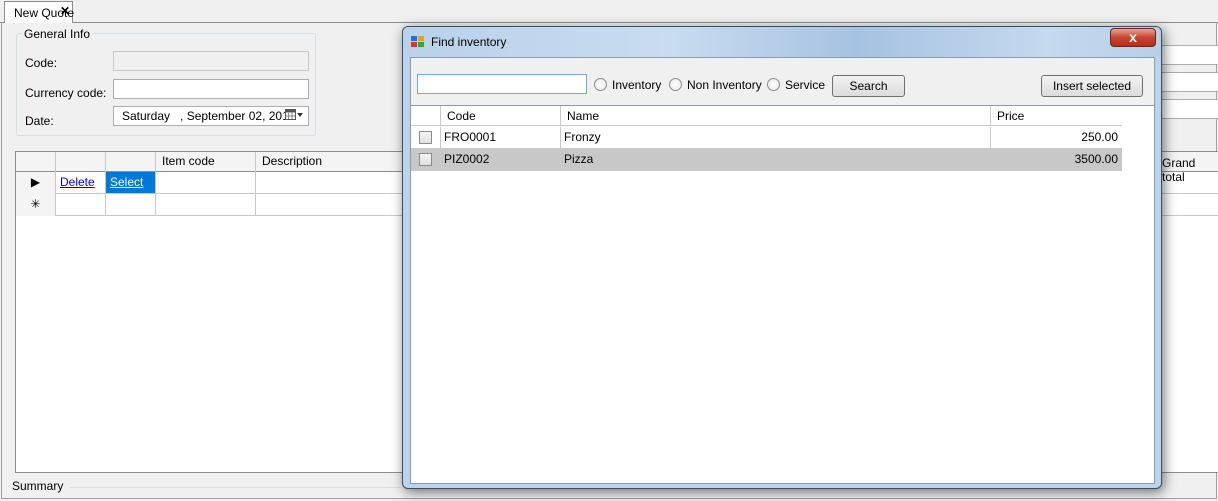 Image resolution: width=1218 pixels, height=501 pixels. What do you see at coordinates (469, 42) in the screenshot?
I see `dialog-title: Find inventory` at bounding box center [469, 42].